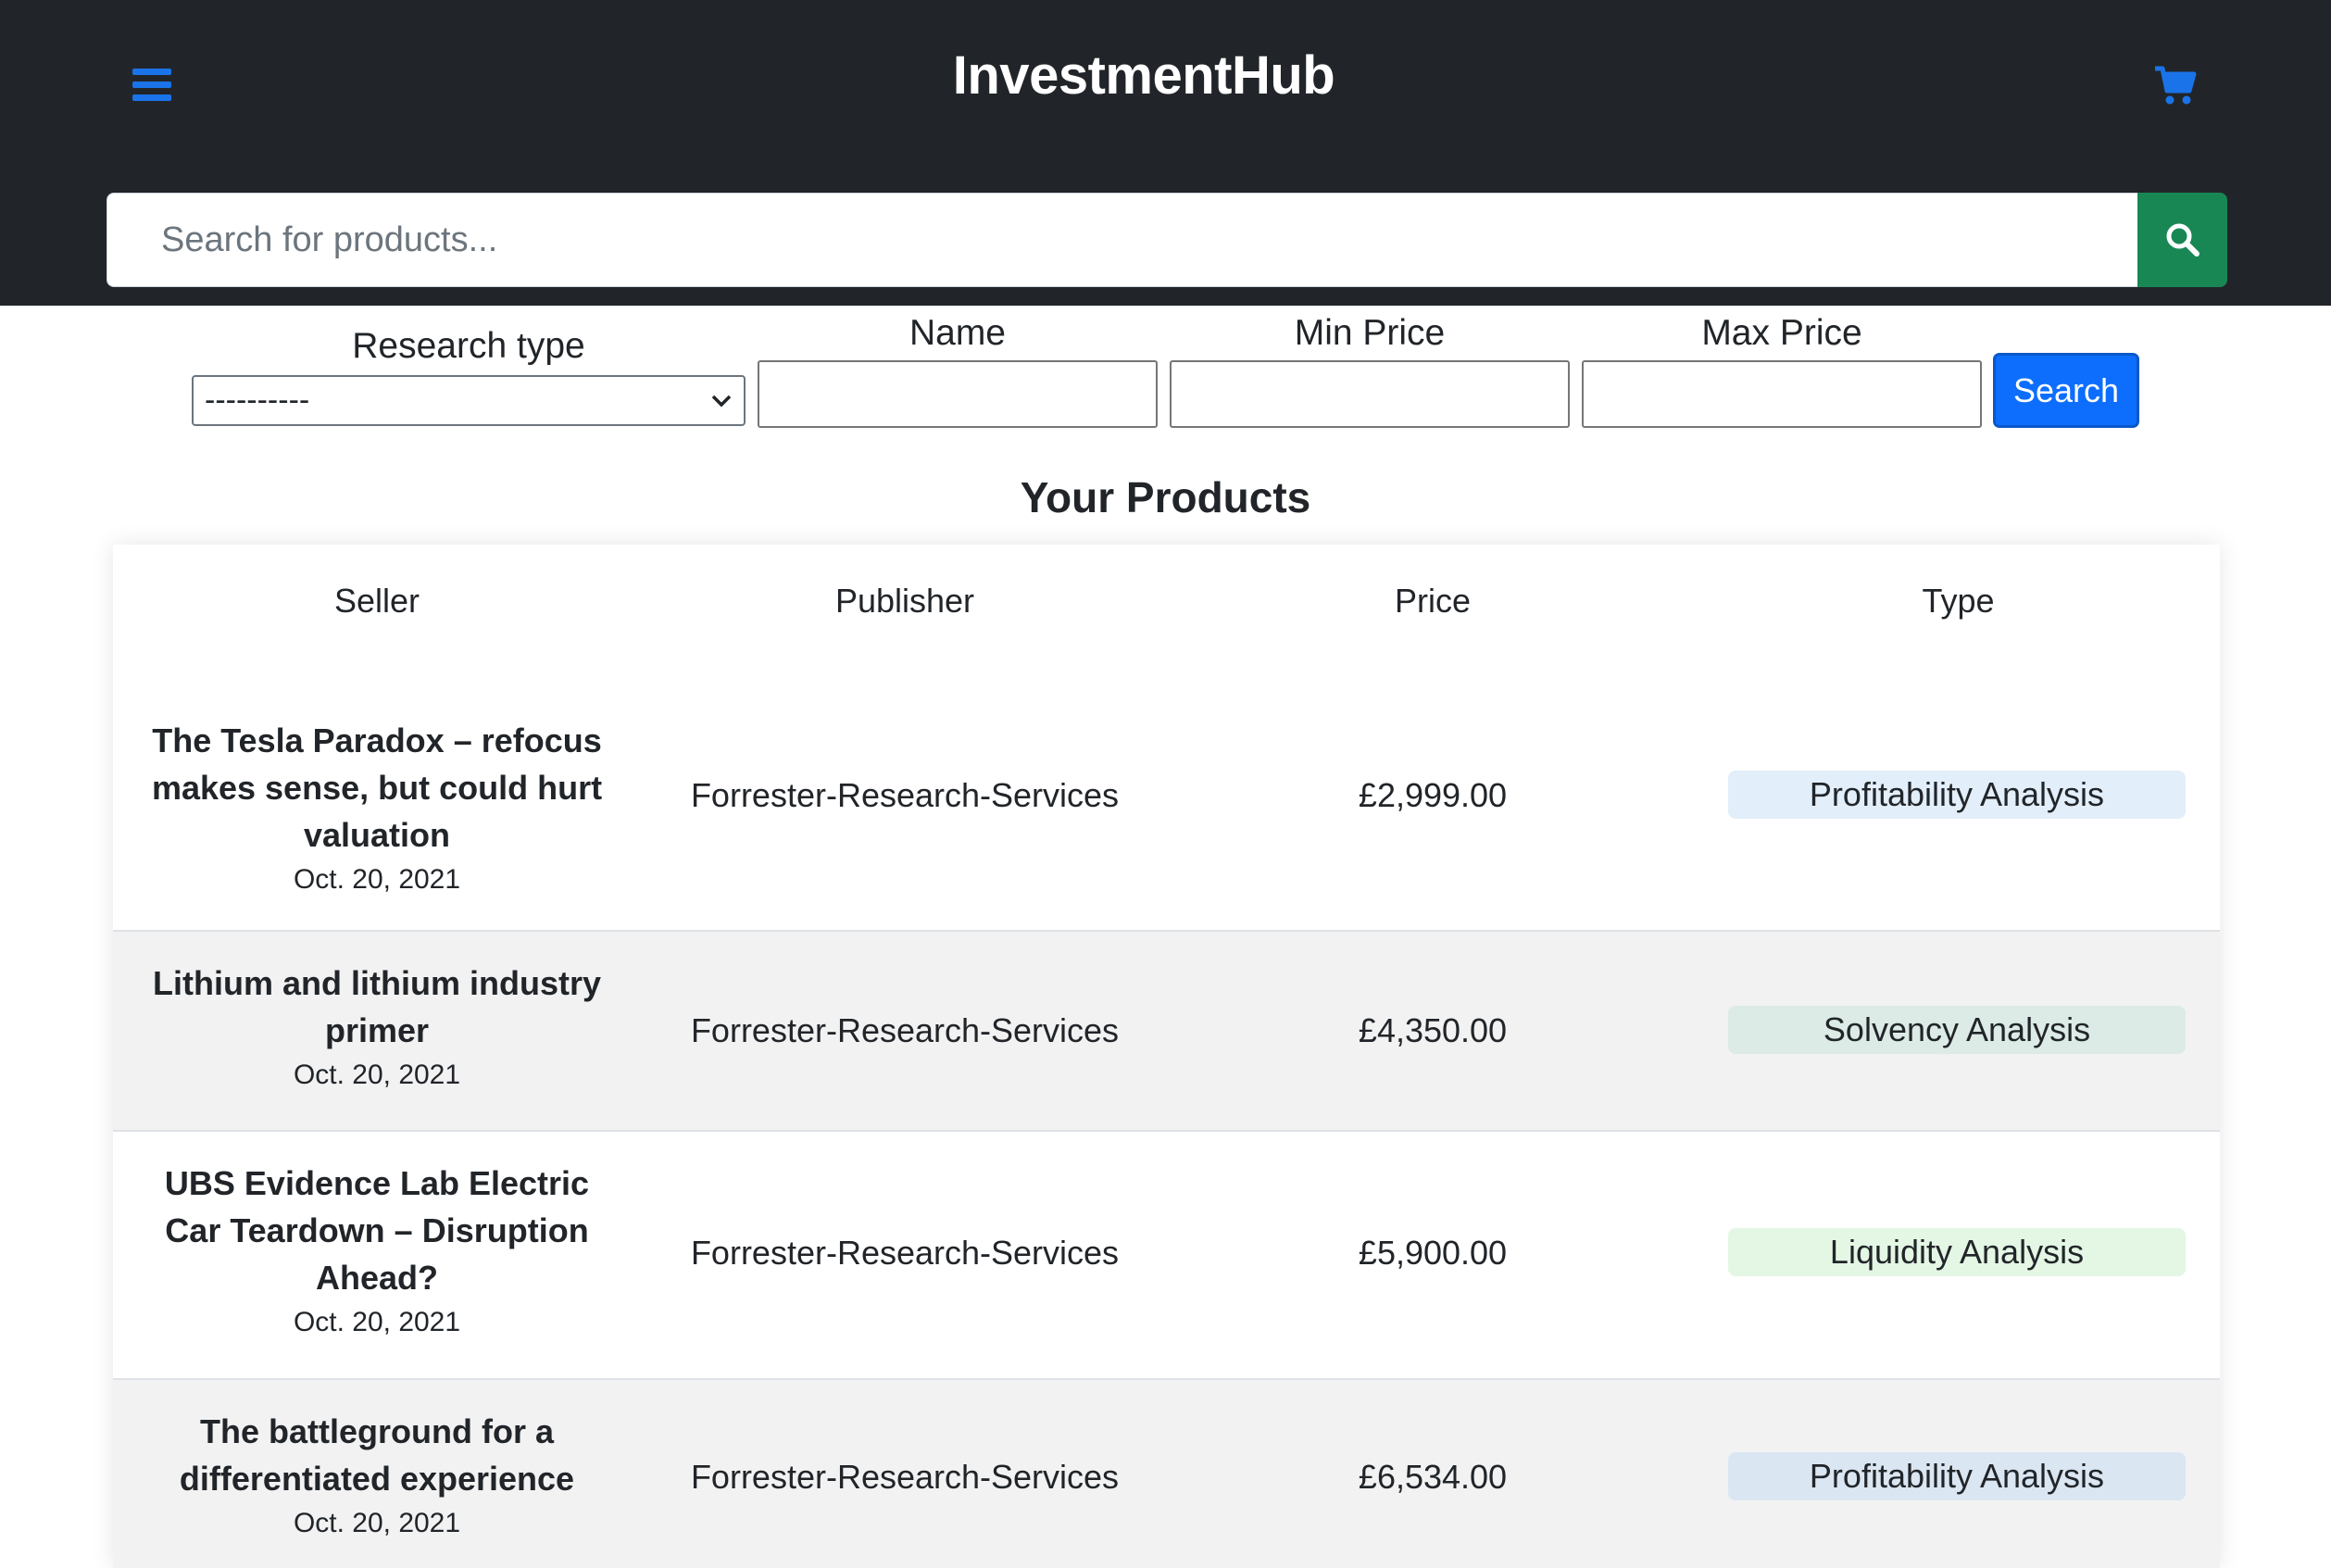  What do you see at coordinates (958, 394) in the screenshot?
I see `name-field` at bounding box center [958, 394].